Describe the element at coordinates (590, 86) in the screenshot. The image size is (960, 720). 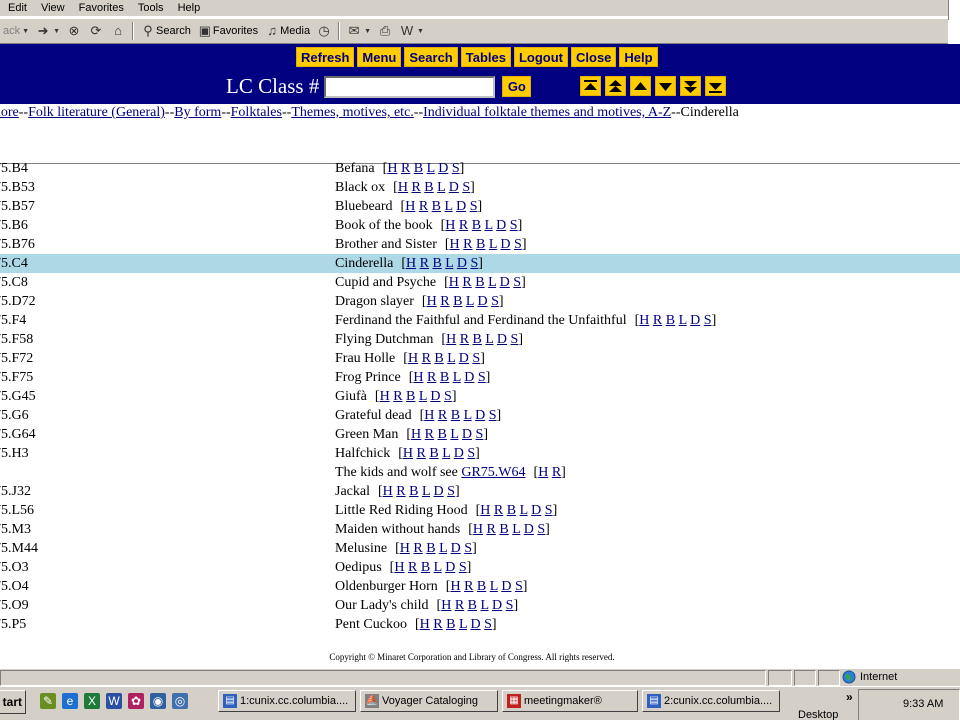
I see `first-page-button` at that location.